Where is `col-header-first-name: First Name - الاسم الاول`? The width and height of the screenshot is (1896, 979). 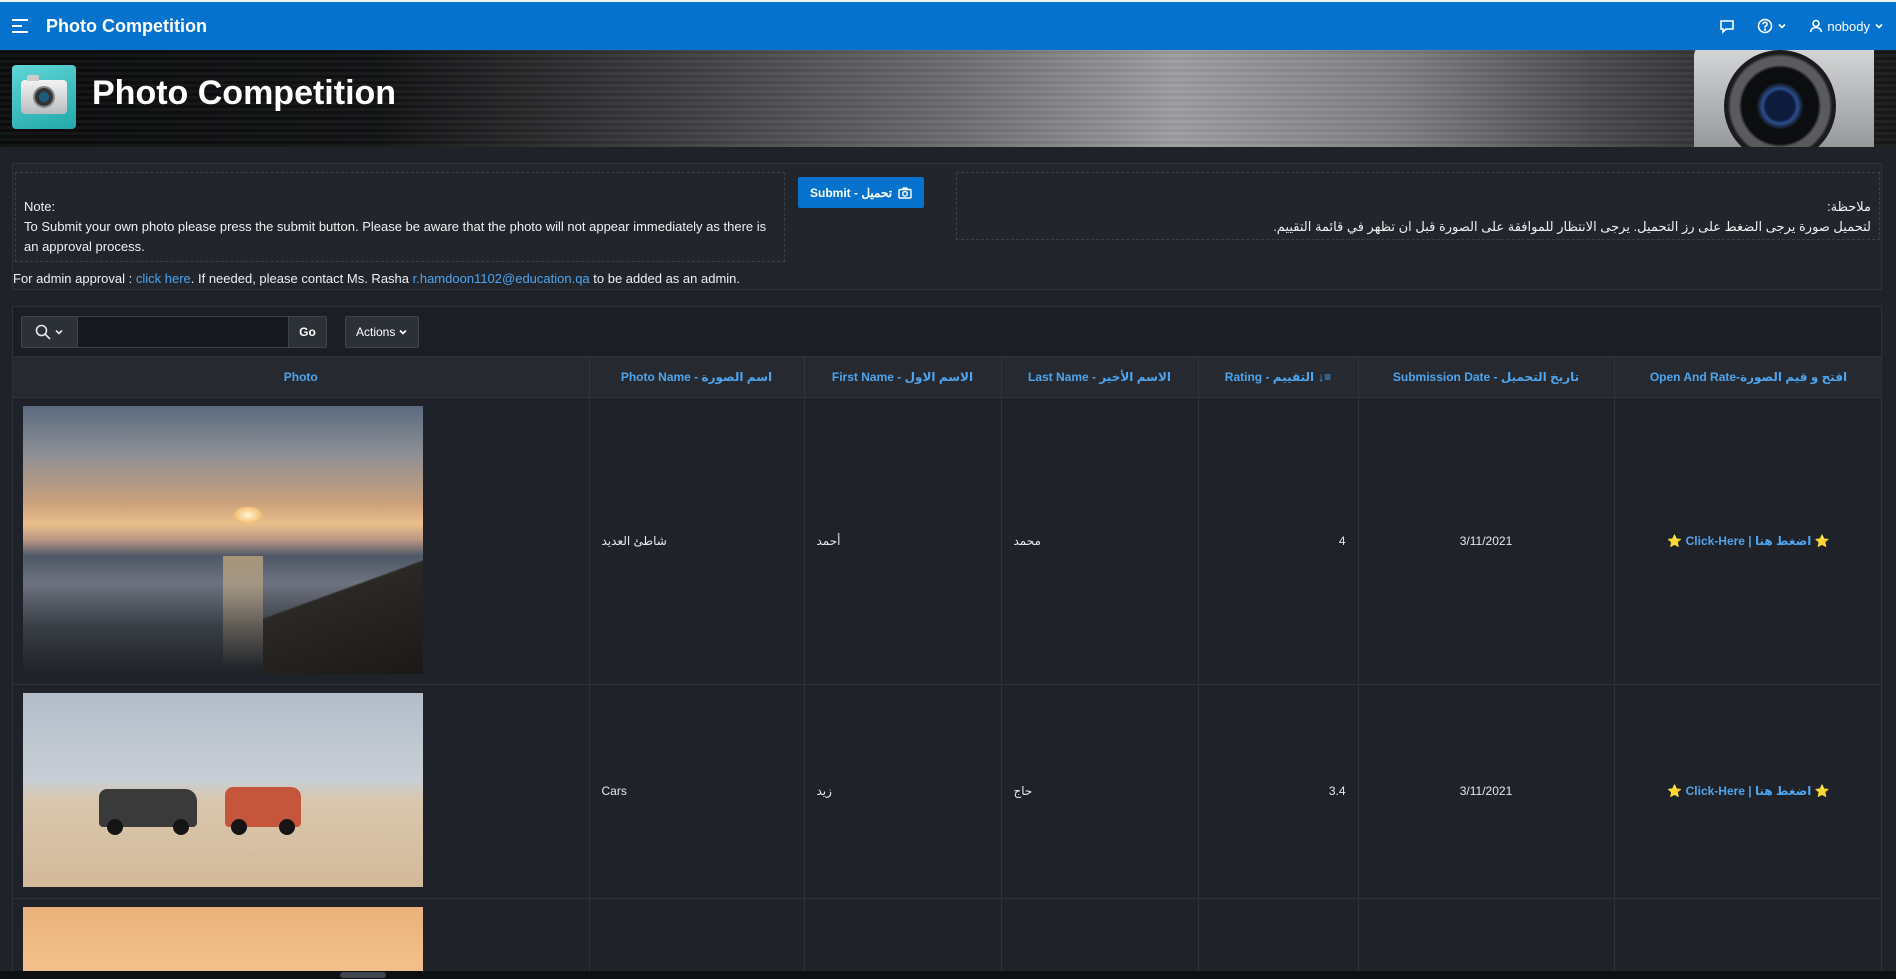 col-header-first-name: First Name - الاسم الاول is located at coordinates (903, 377).